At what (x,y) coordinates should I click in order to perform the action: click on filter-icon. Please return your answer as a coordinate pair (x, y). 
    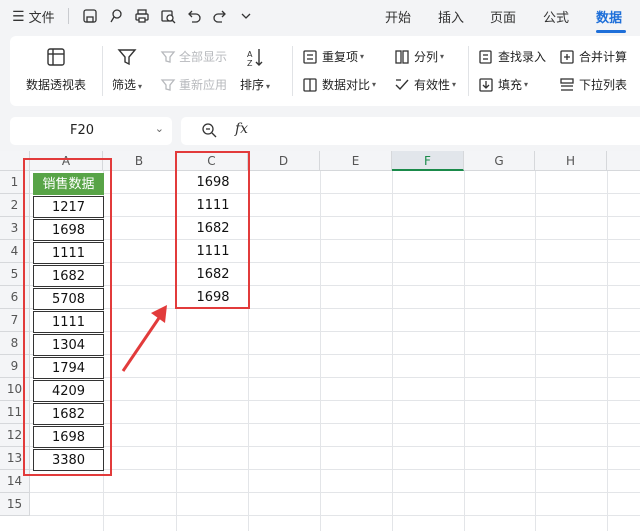
    Looking at the image, I should click on (127, 57).